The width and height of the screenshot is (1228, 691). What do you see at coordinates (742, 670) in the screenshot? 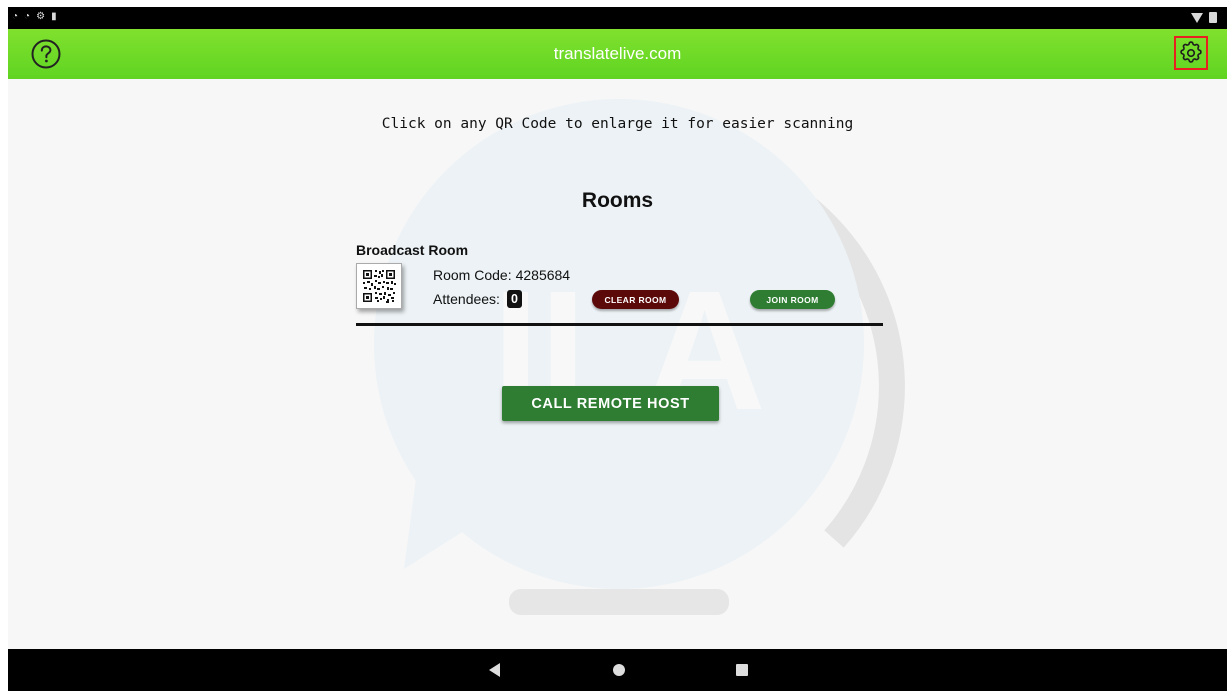
I see `recents-square-icon` at bounding box center [742, 670].